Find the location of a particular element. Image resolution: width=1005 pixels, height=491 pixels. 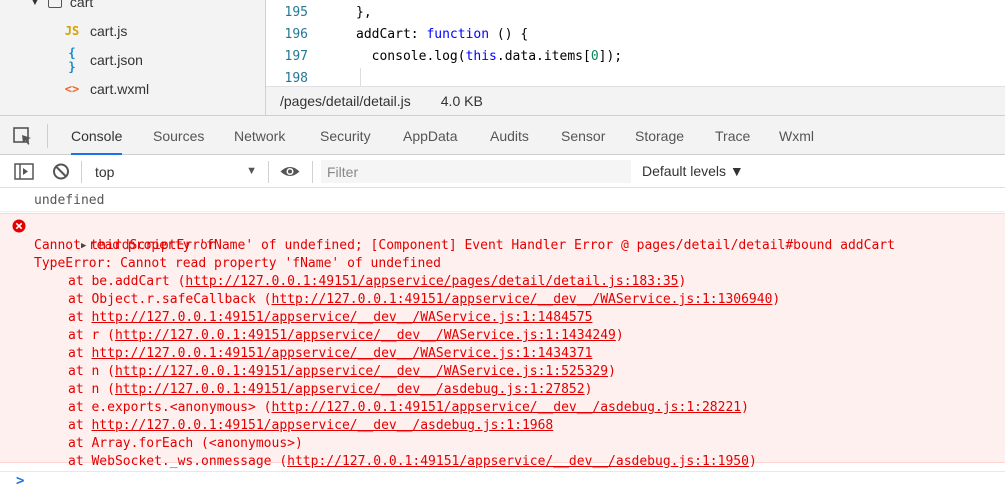

tab-trace: Trace is located at coordinates (732, 135).